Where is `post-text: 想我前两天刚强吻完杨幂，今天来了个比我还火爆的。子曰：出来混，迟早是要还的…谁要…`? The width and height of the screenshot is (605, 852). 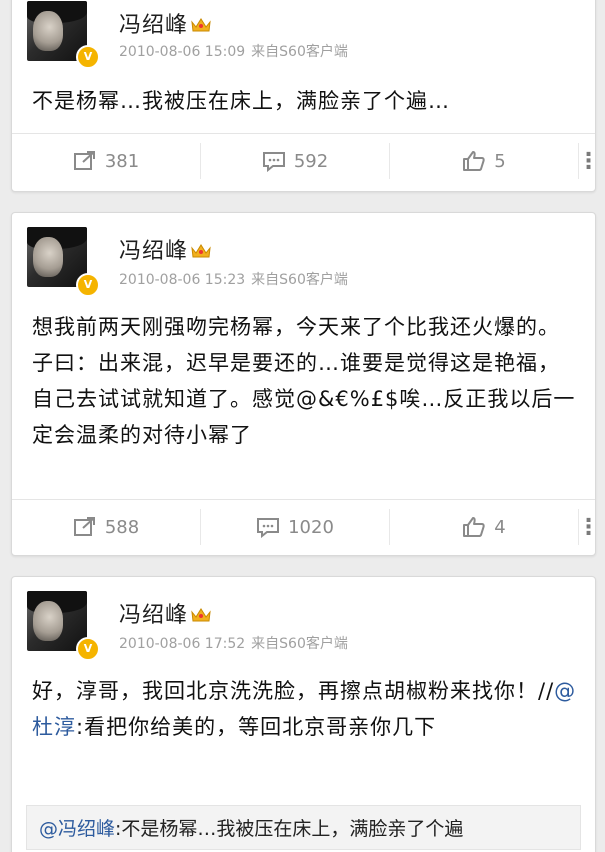
post-text: 想我前两天刚强吻完杨幂，今天来了个比我还火爆的。子曰：出来混，迟早是要还的…谁要… is located at coordinates (304, 381).